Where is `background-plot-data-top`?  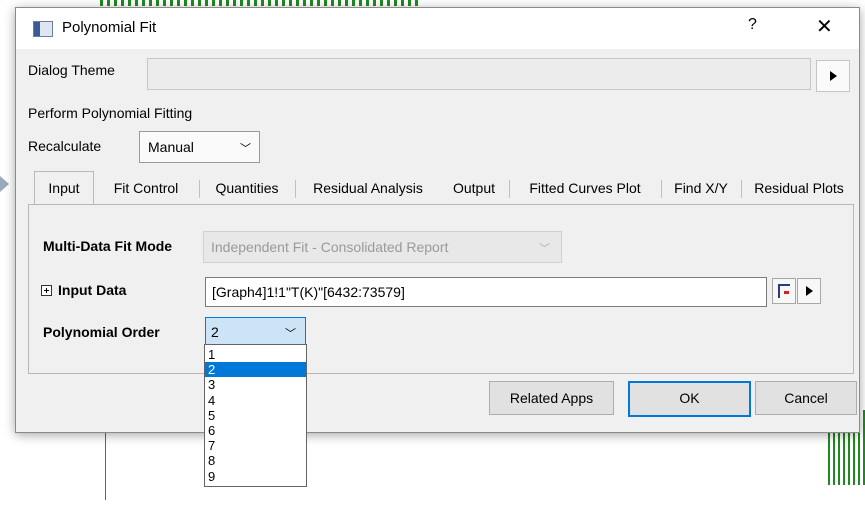
background-plot-data-top is located at coordinates (260, 3).